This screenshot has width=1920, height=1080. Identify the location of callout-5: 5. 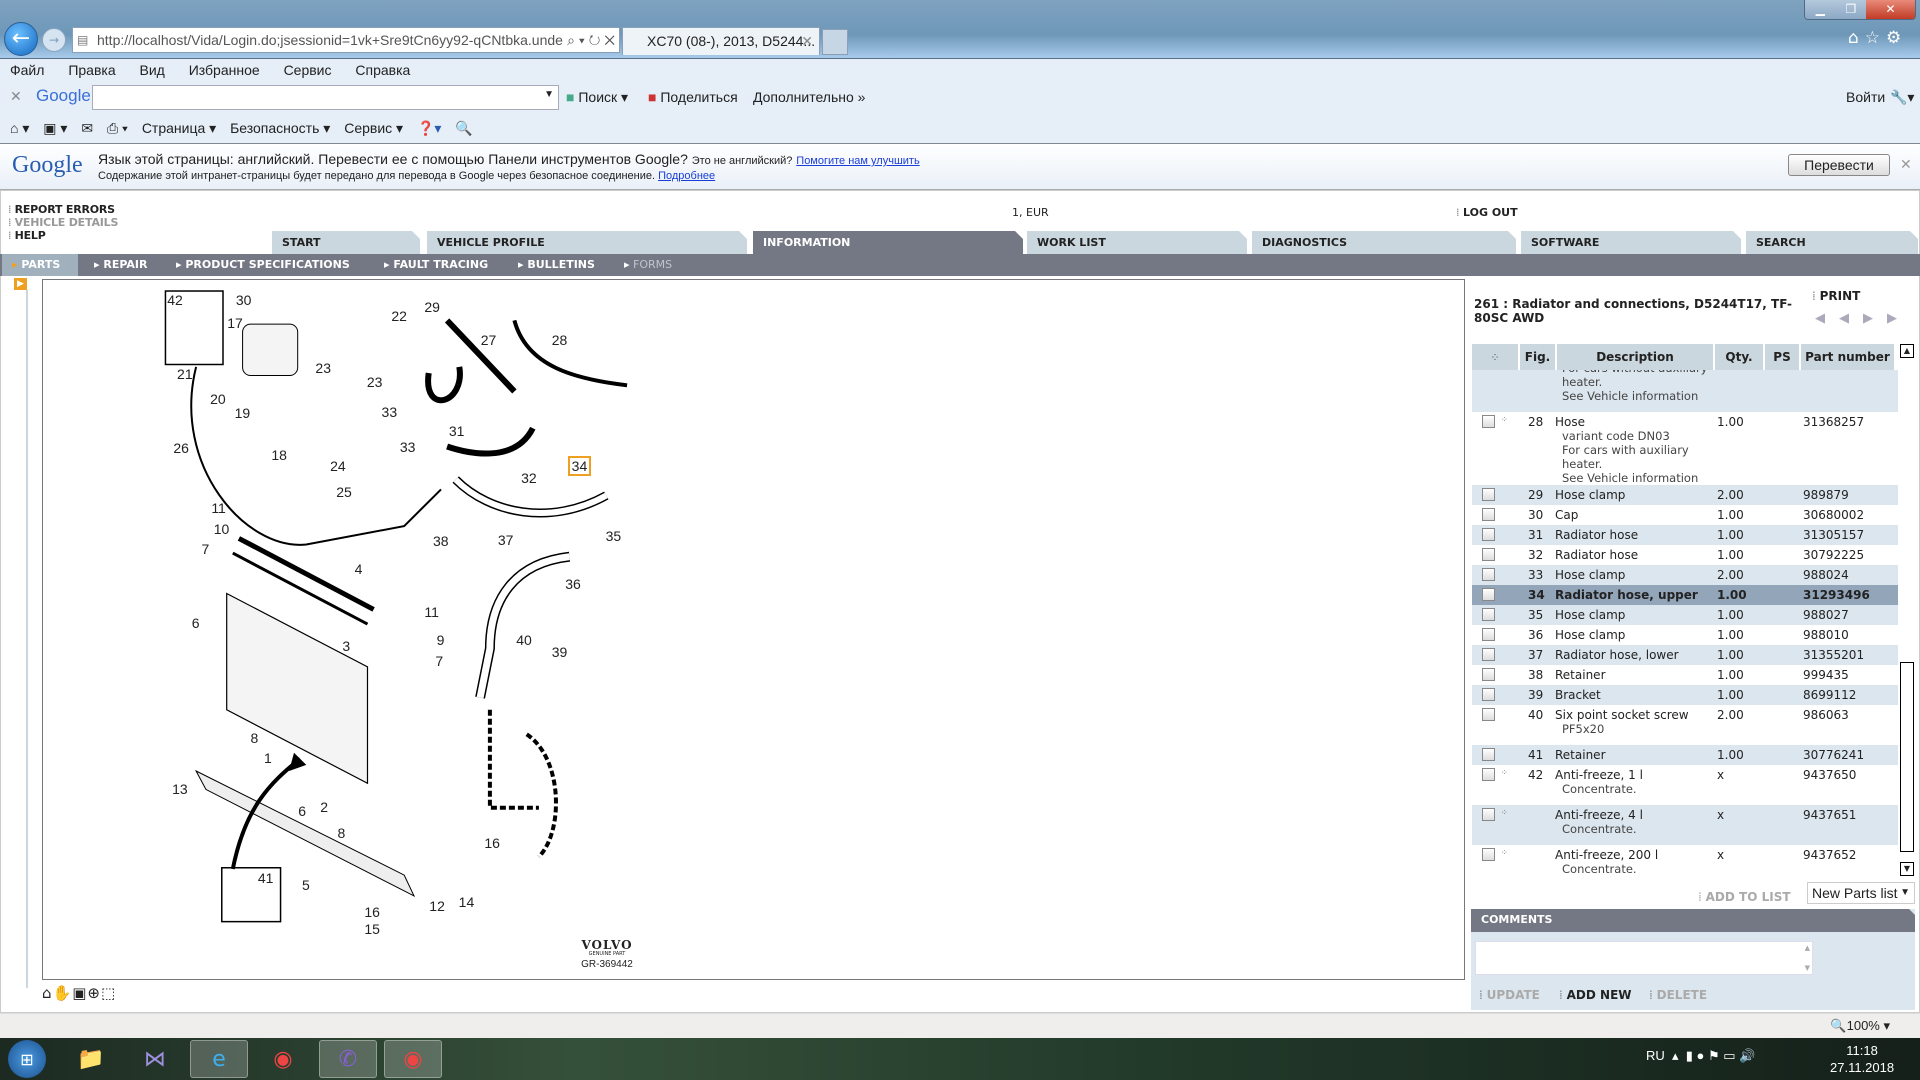
(306, 885).